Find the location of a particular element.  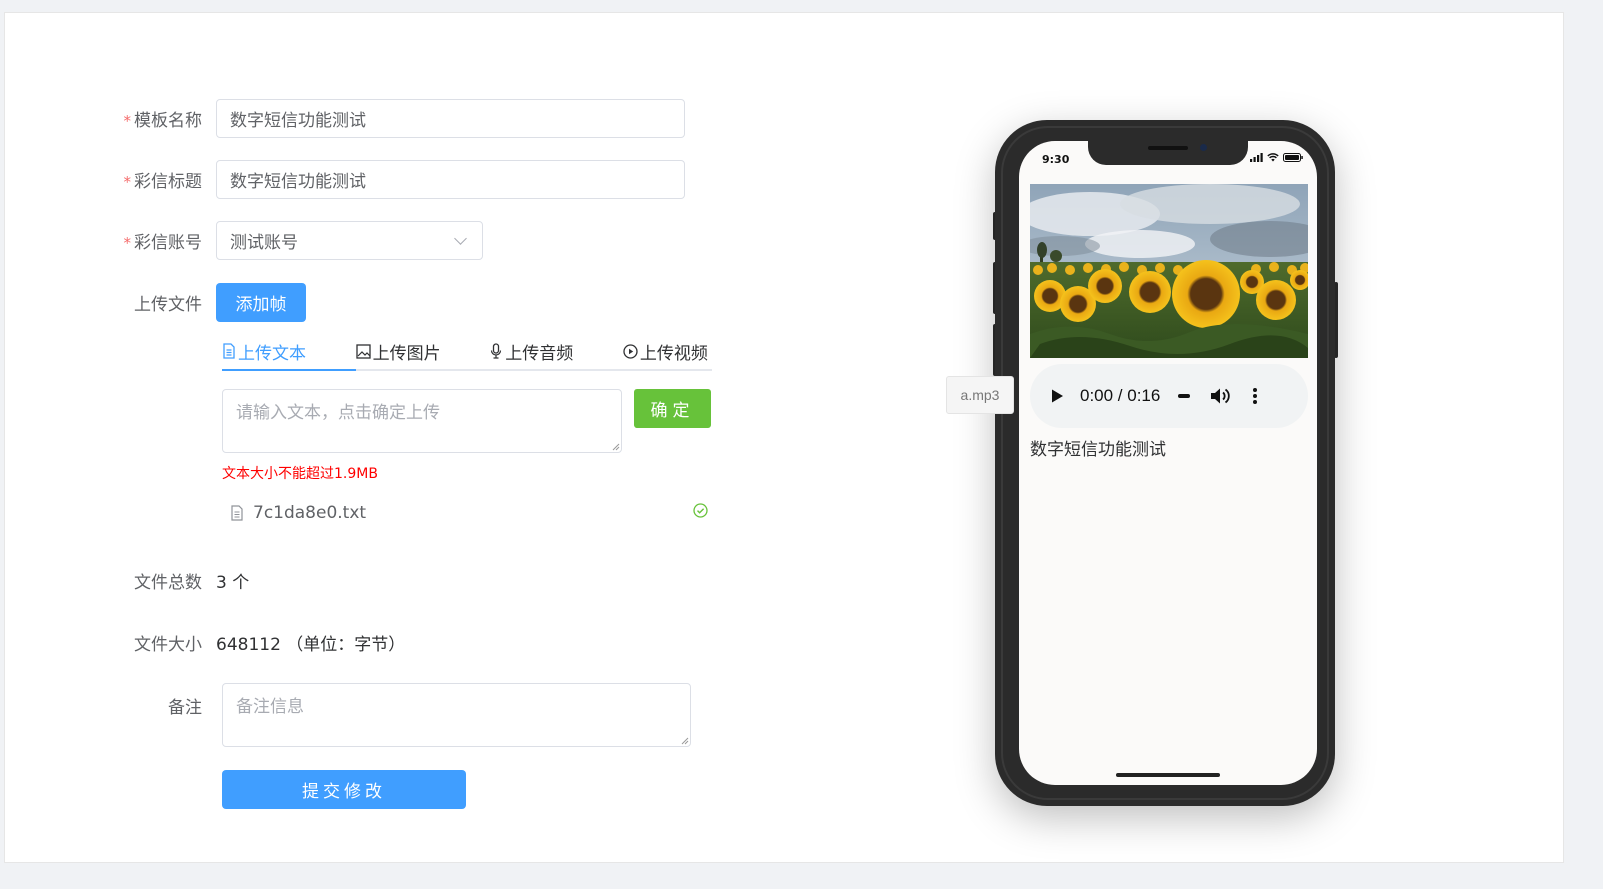

mms-account-select: 测试账号 is located at coordinates (349, 240).